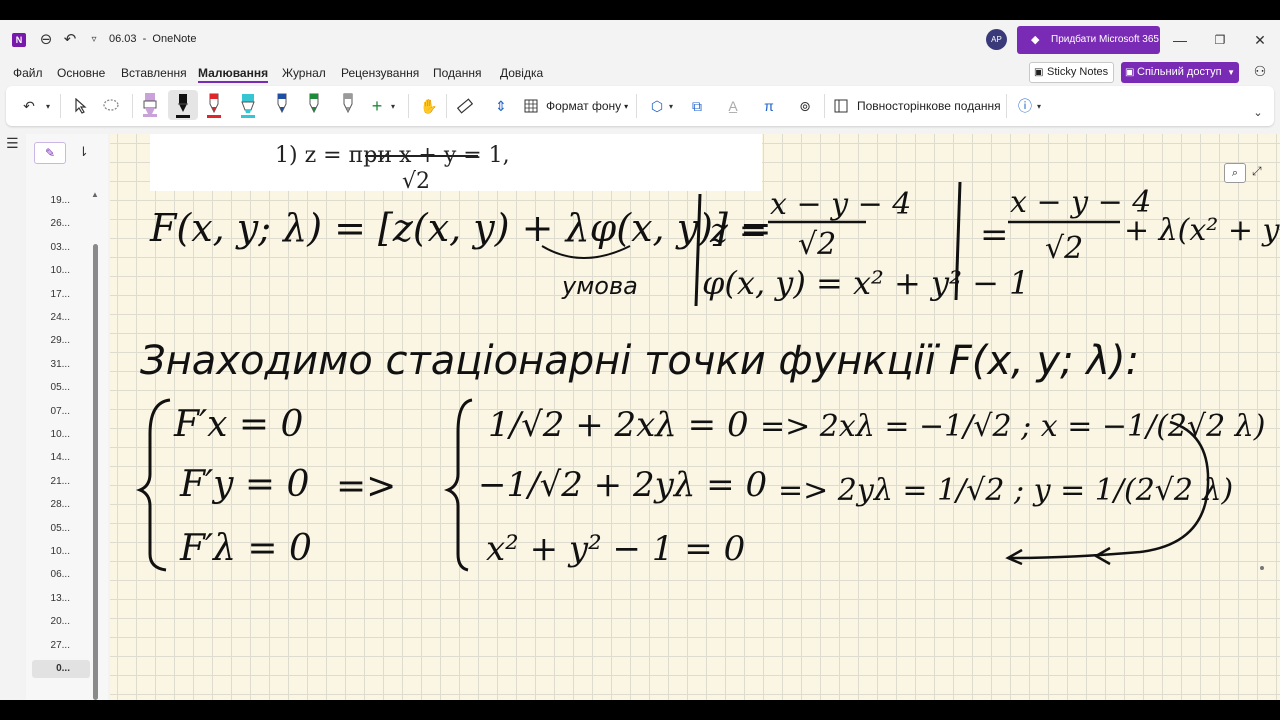 This screenshot has height=720, width=1280. What do you see at coordinates (929, 106) in the screenshot?
I see `full-page-view-button: Повносторінкове подання` at bounding box center [929, 106].